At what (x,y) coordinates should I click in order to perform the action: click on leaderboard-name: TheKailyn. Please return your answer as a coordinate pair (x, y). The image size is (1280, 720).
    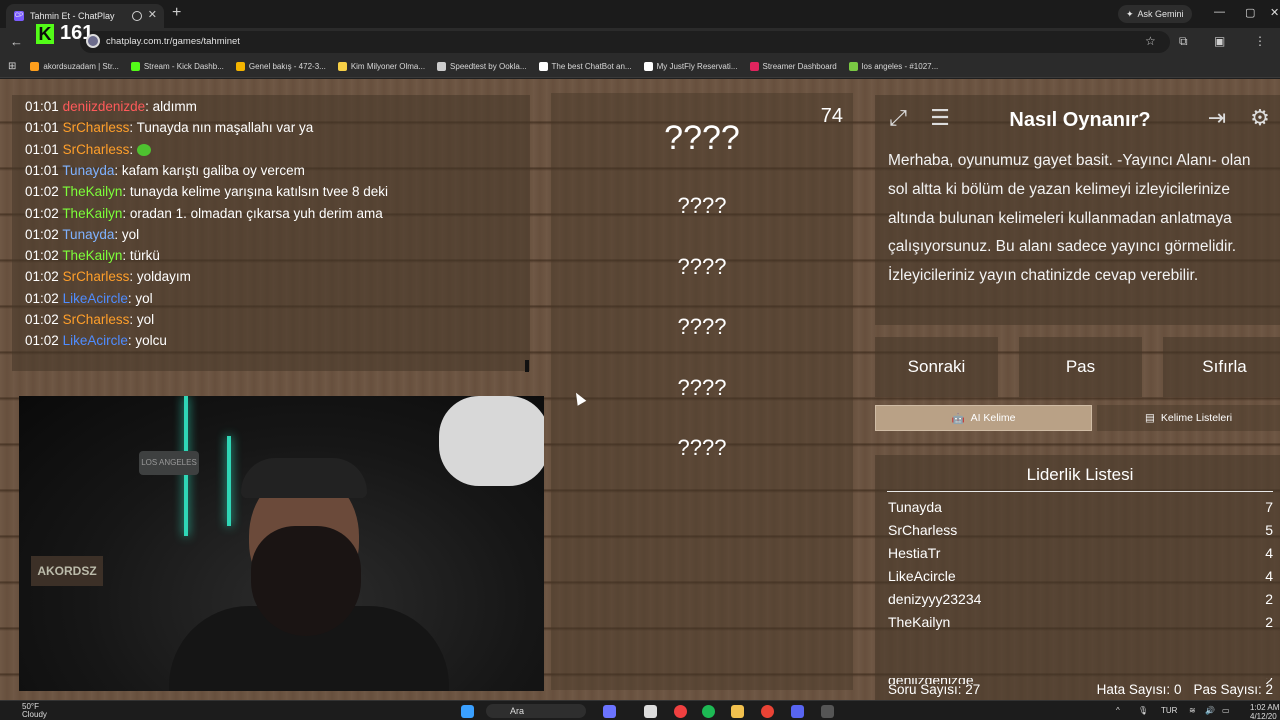
    Looking at the image, I should click on (919, 622).